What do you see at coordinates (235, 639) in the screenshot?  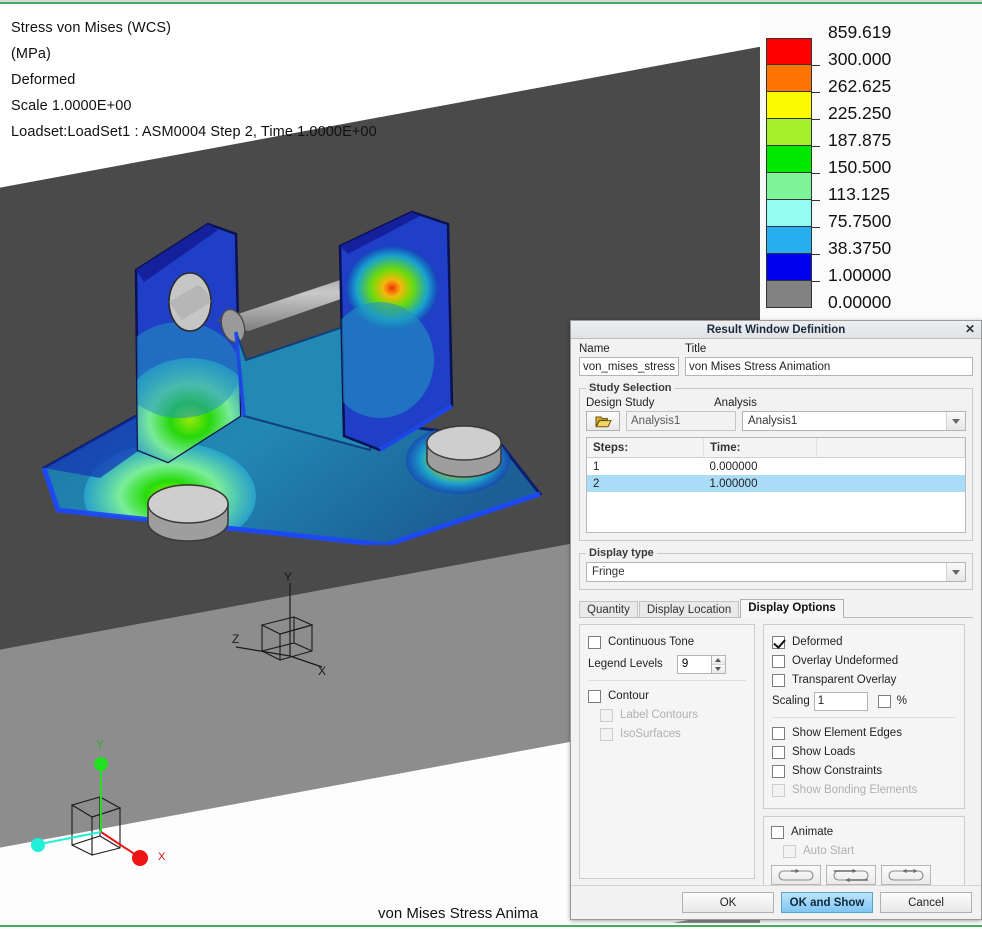 I see `svg-text: Z` at bounding box center [235, 639].